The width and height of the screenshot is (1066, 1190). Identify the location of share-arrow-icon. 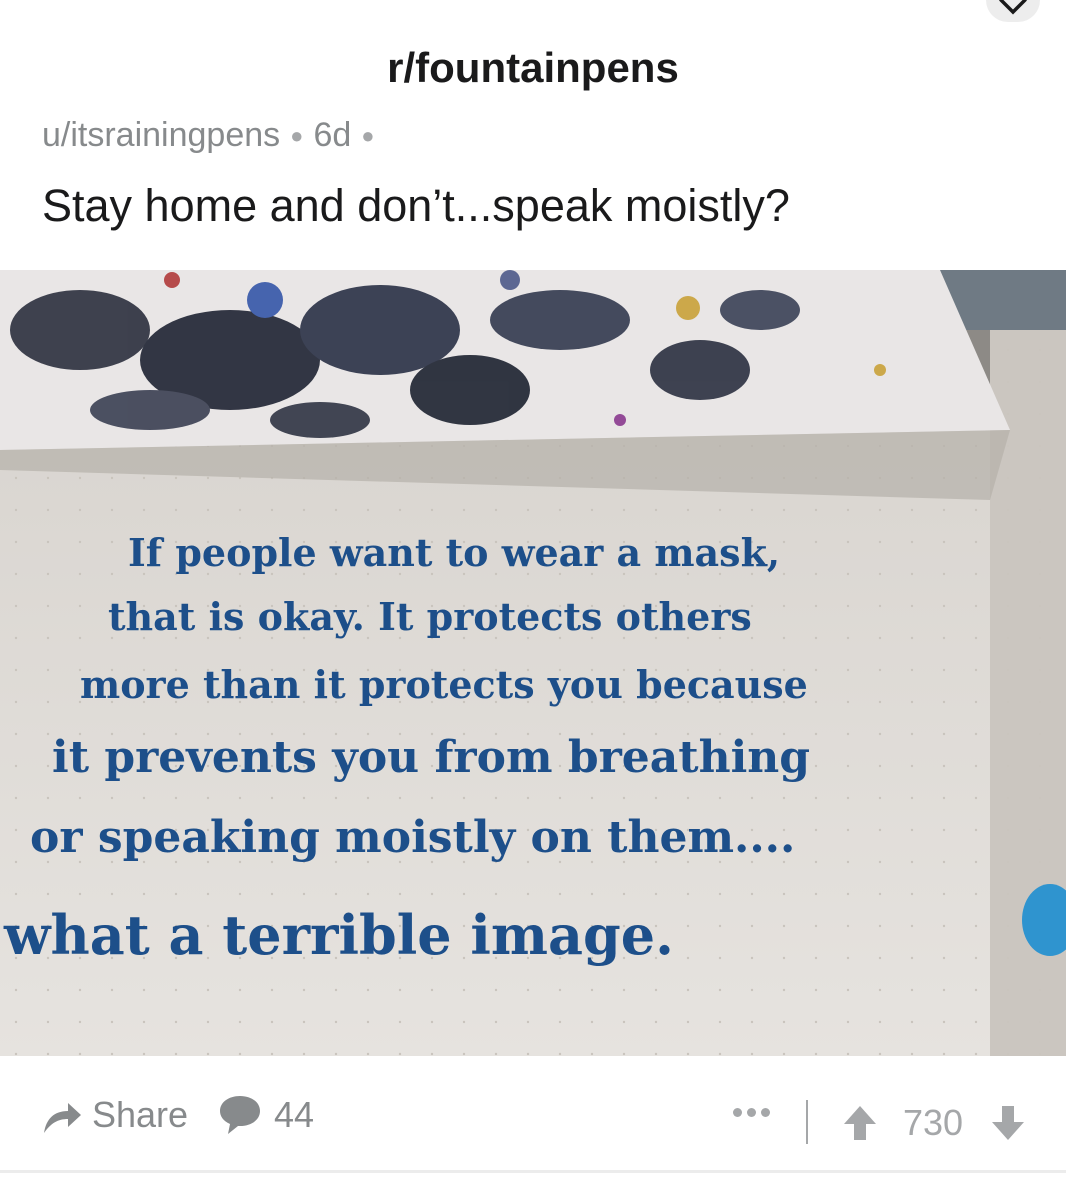
(62, 1118).